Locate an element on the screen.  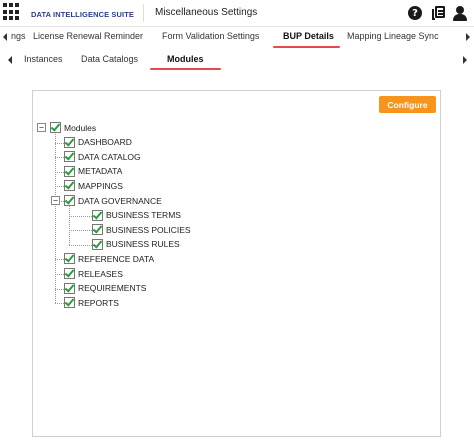
tabs-scroll-left-icon is located at coordinates (5, 37).